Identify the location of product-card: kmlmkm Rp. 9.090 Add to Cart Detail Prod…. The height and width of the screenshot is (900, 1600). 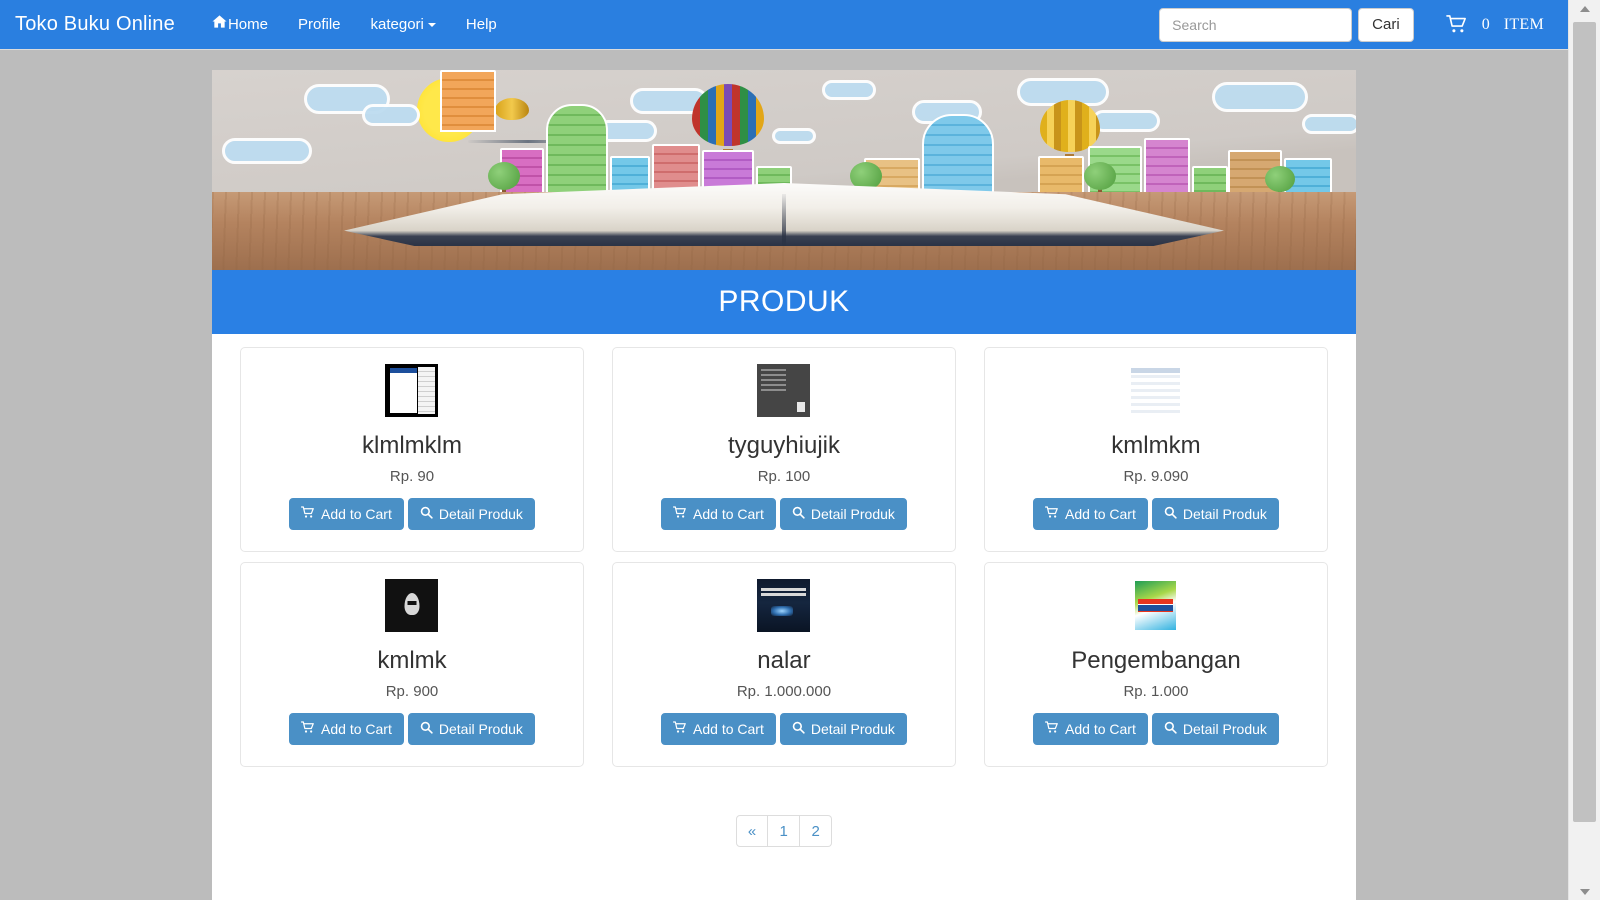
(1155, 449).